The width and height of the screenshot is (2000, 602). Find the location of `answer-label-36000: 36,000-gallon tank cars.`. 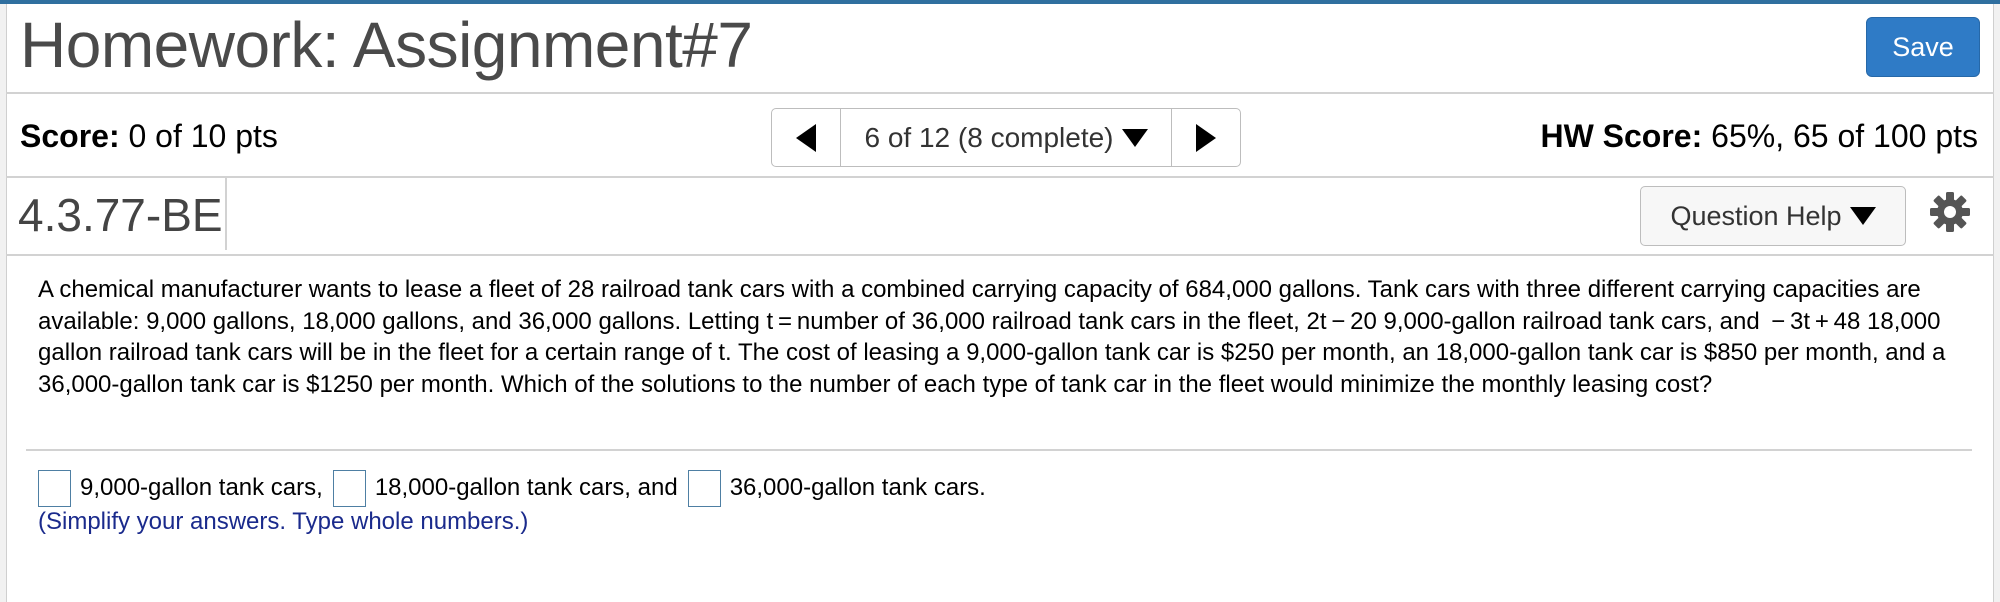

answer-label-36000: 36,000-gallon tank cars. is located at coordinates (857, 487).